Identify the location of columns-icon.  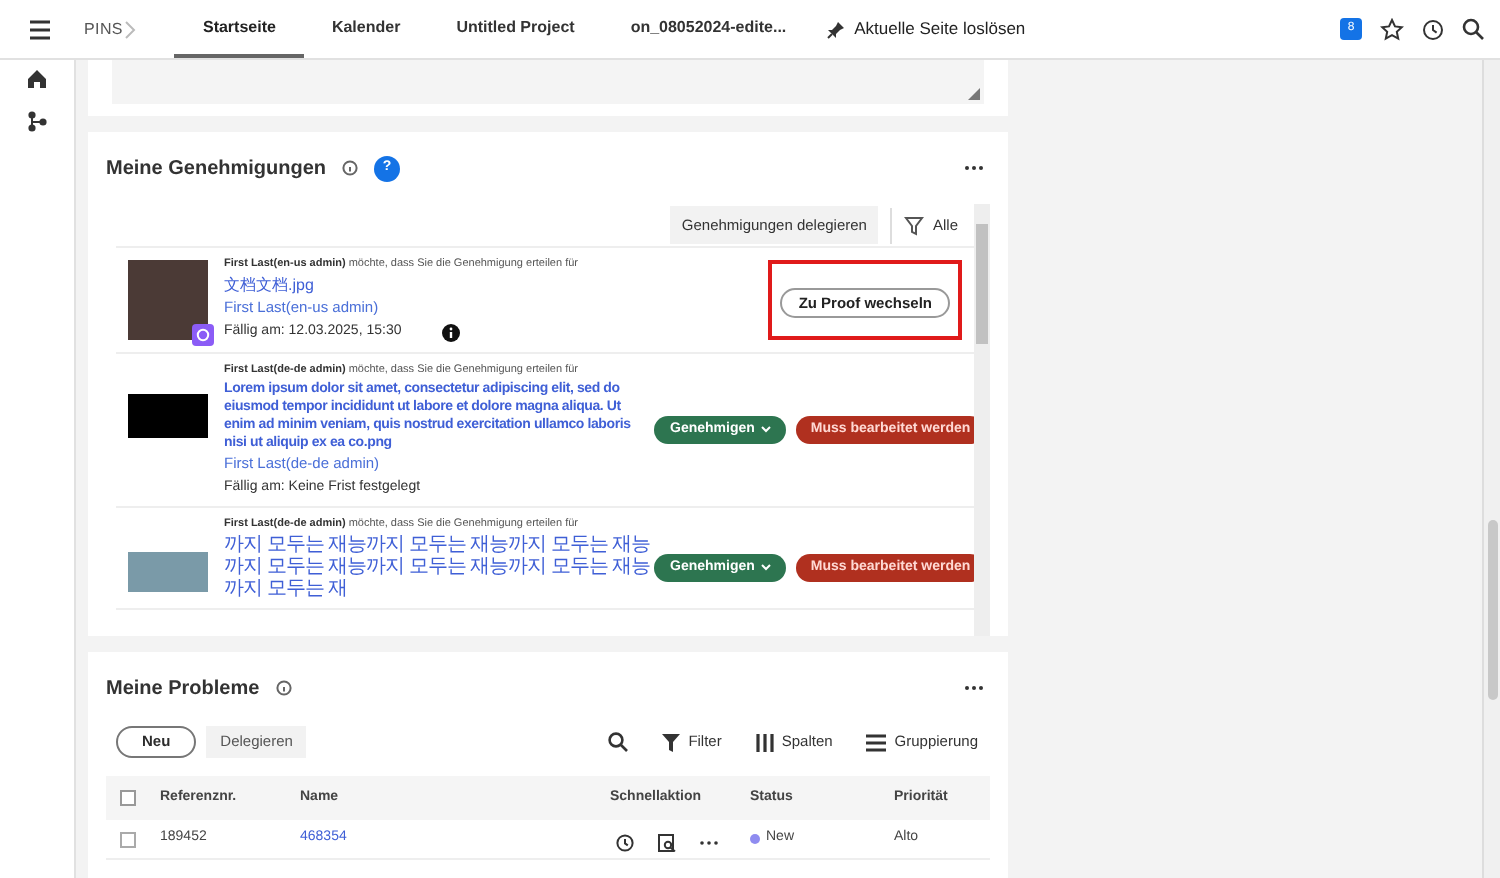
(764, 742).